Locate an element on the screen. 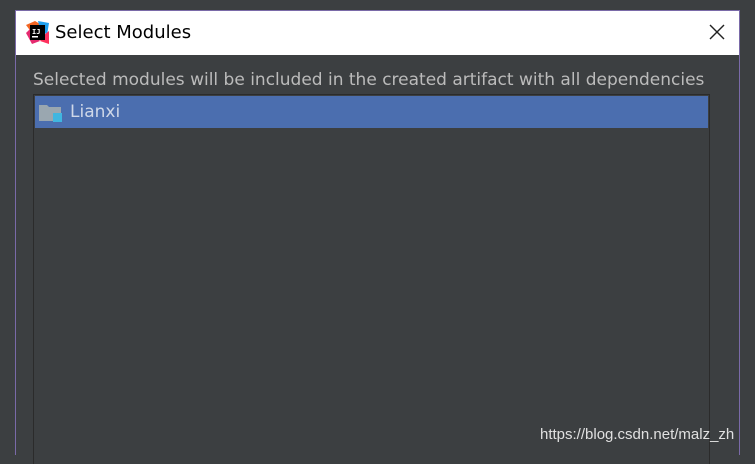 This screenshot has width=755, height=464. dialog-title: Select Modules is located at coordinates (123, 32).